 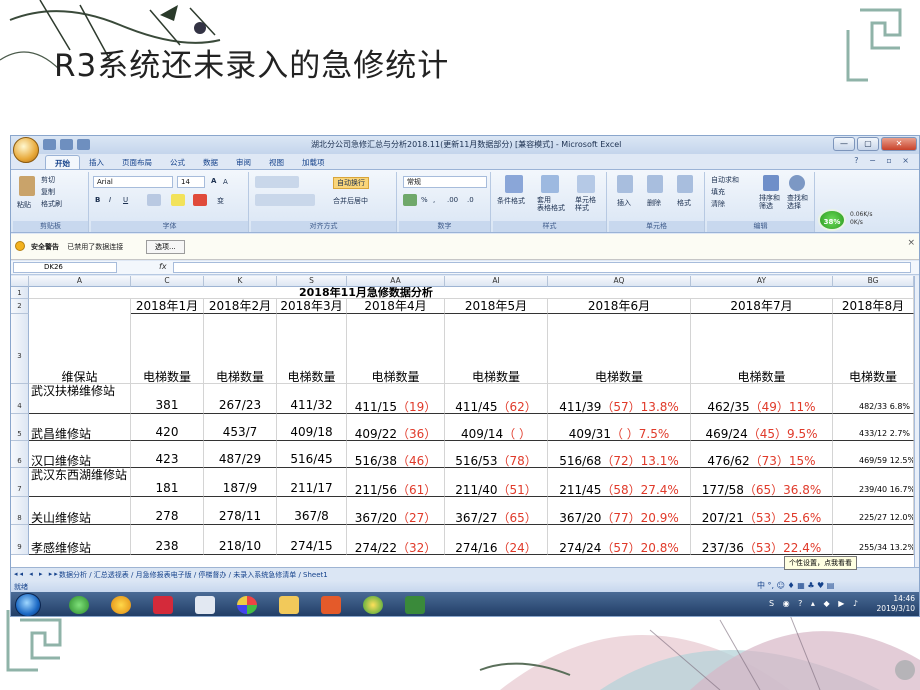 I want to click on copy-button: 复制, so click(x=48, y=192).